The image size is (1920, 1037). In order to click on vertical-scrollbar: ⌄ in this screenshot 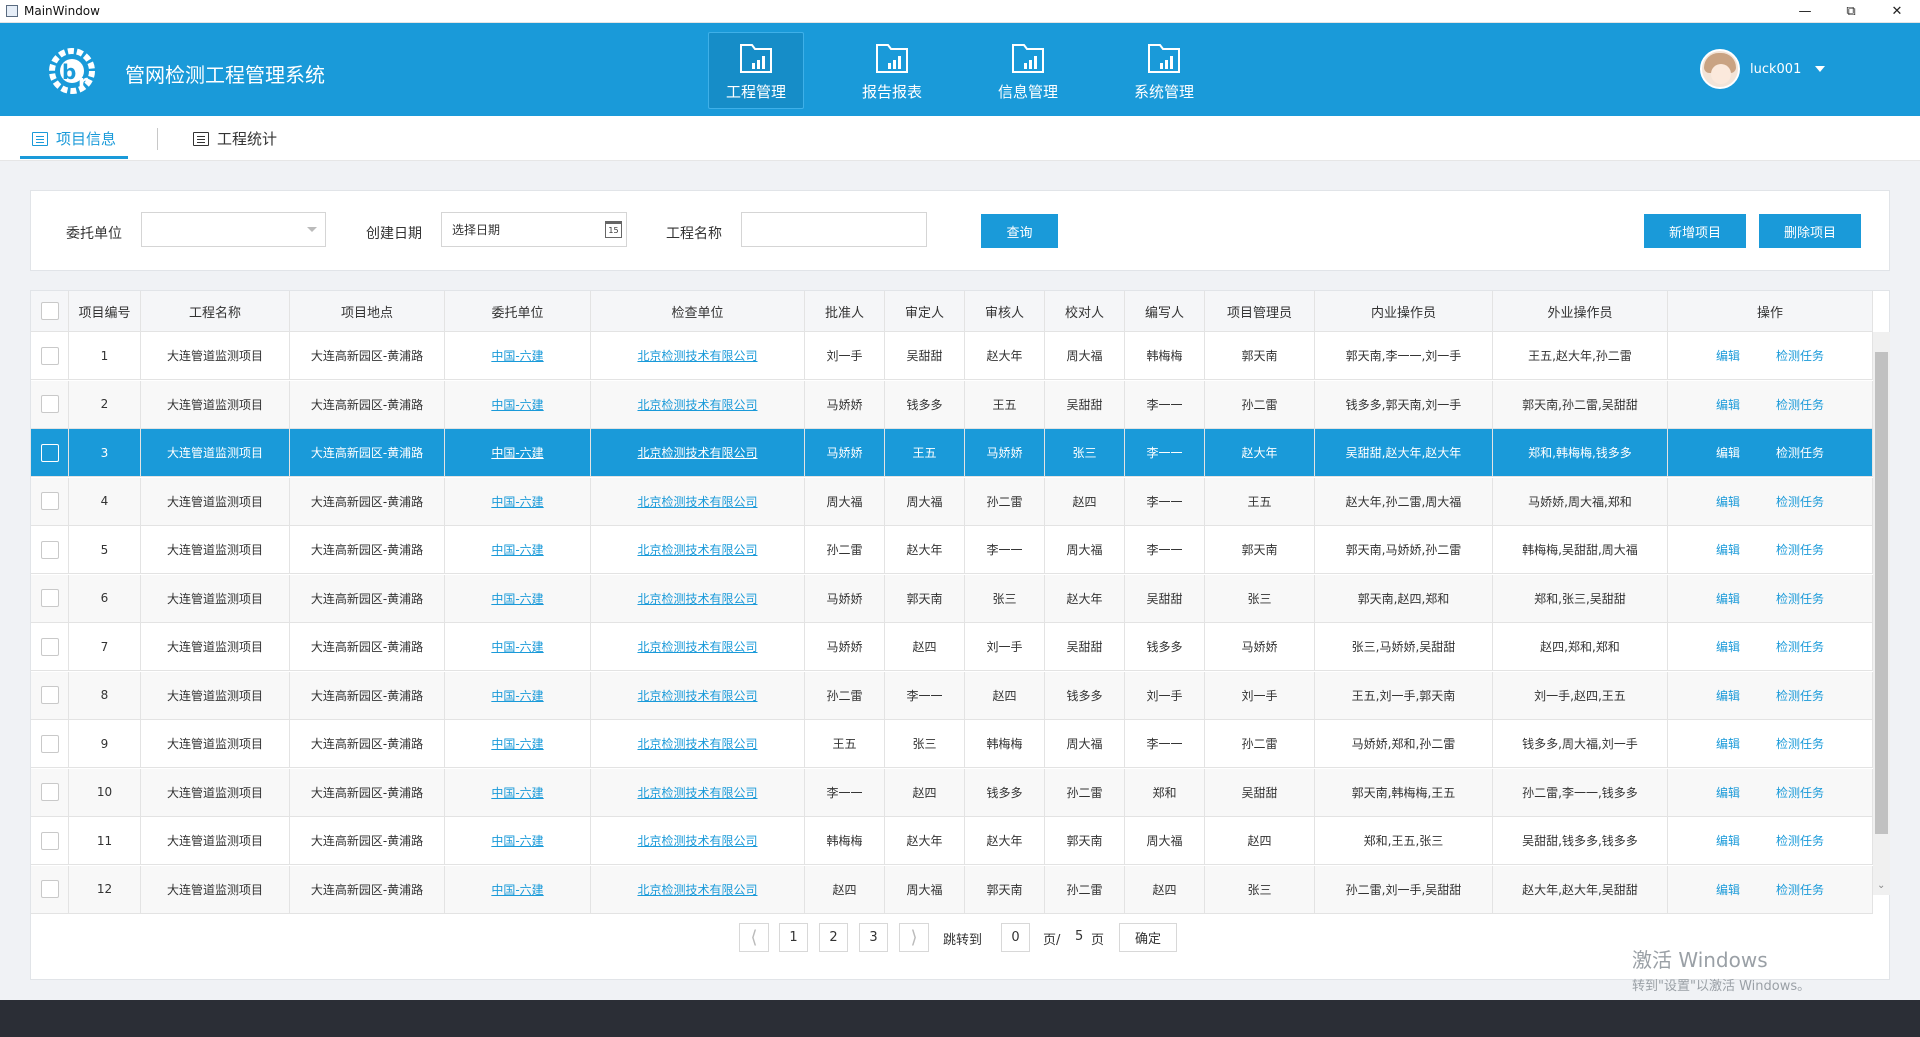, I will do `click(1881, 613)`.